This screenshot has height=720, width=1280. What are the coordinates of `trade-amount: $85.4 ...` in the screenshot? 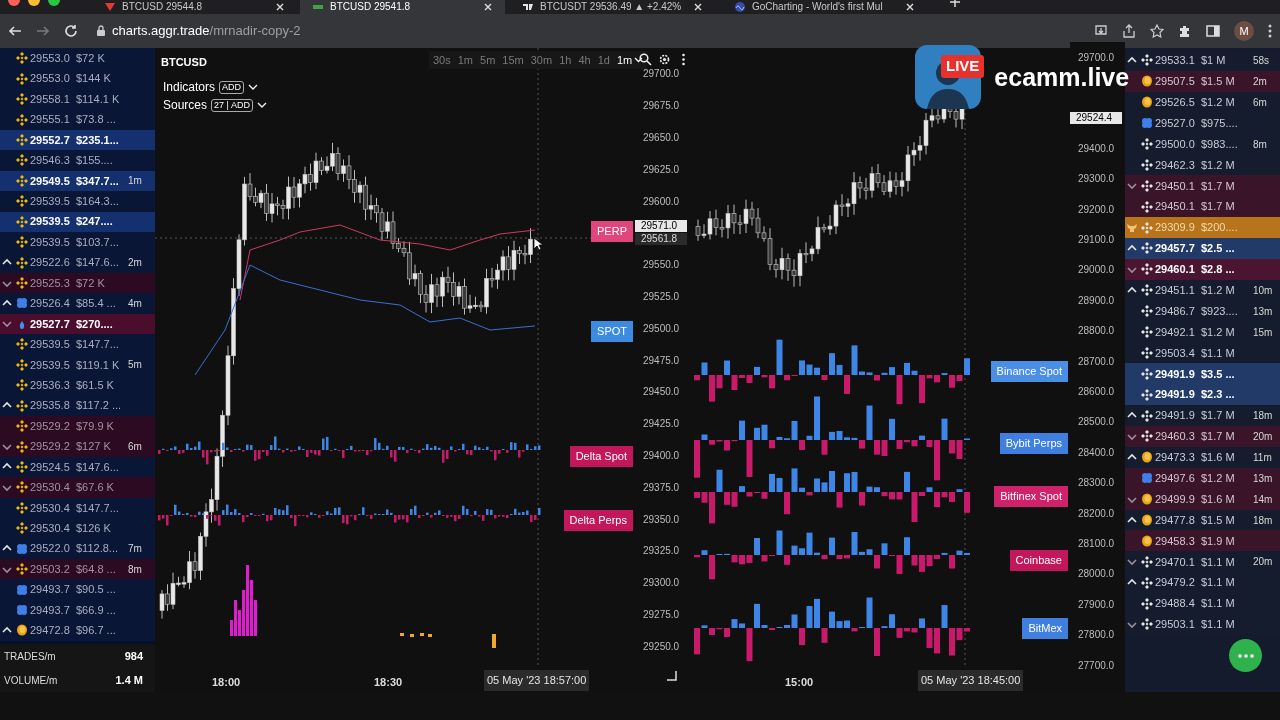 It's located at (96, 304).